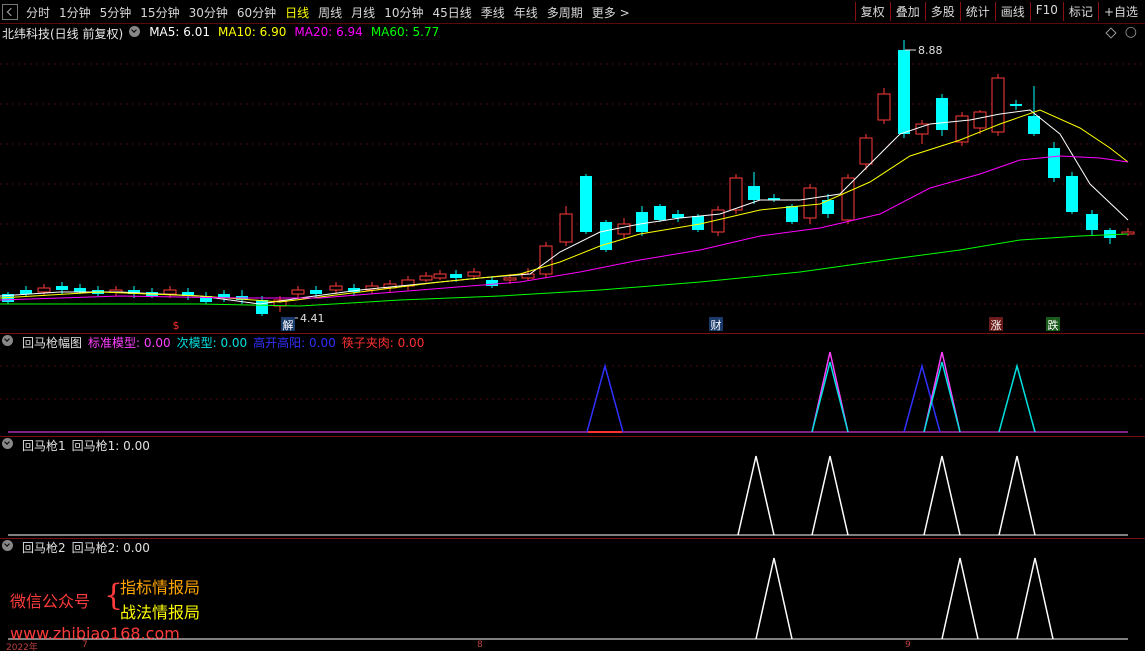  Describe the element at coordinates (716, 325) in the screenshot. I see `event-marker-2: 财` at that location.